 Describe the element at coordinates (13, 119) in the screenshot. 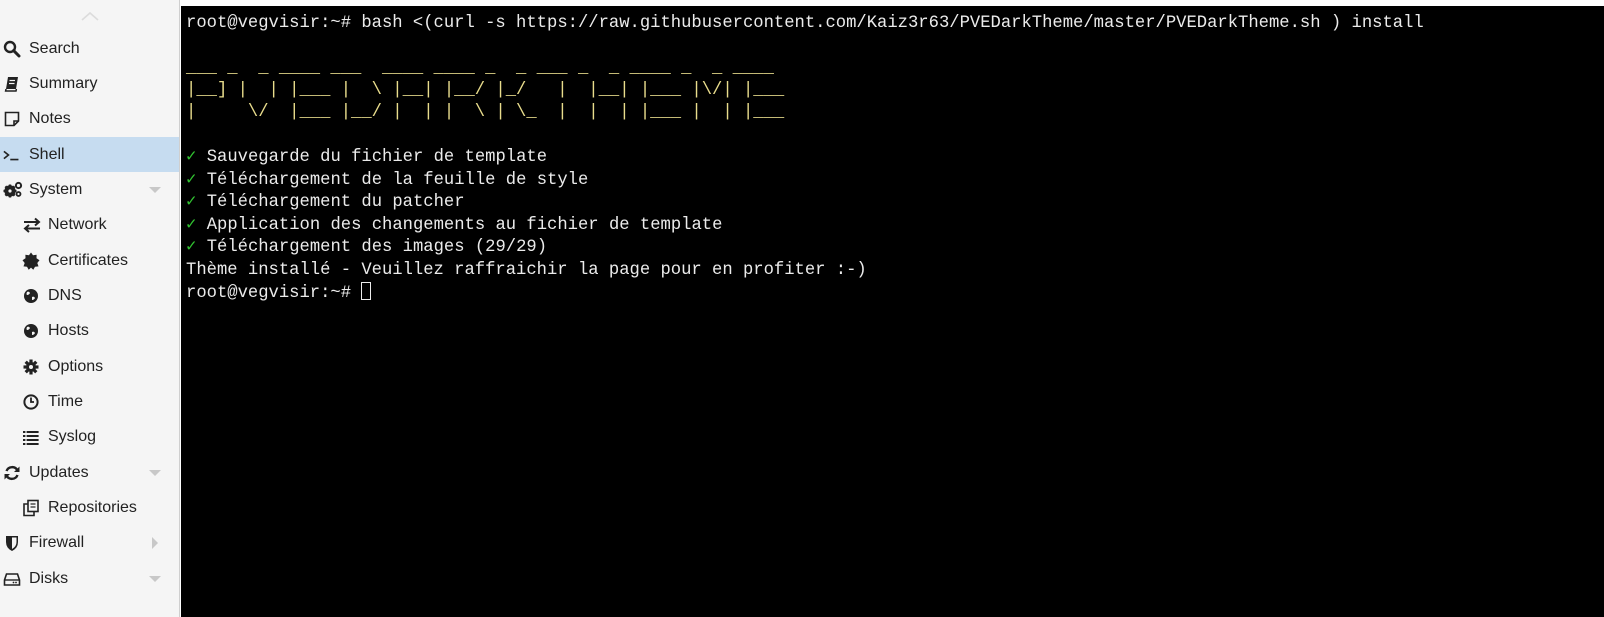

I see `note-icon` at that location.